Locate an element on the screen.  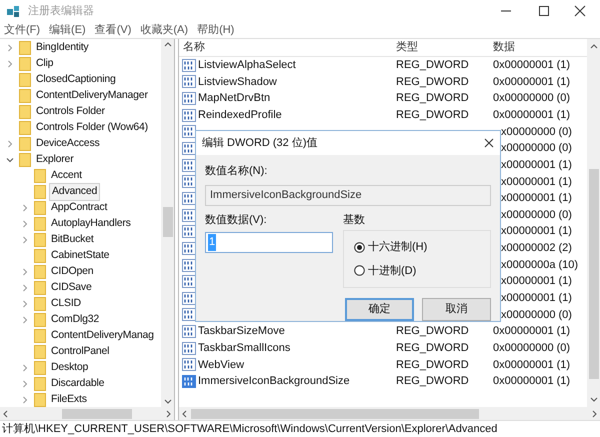
tree-item: CLSID is located at coordinates (66, 304).